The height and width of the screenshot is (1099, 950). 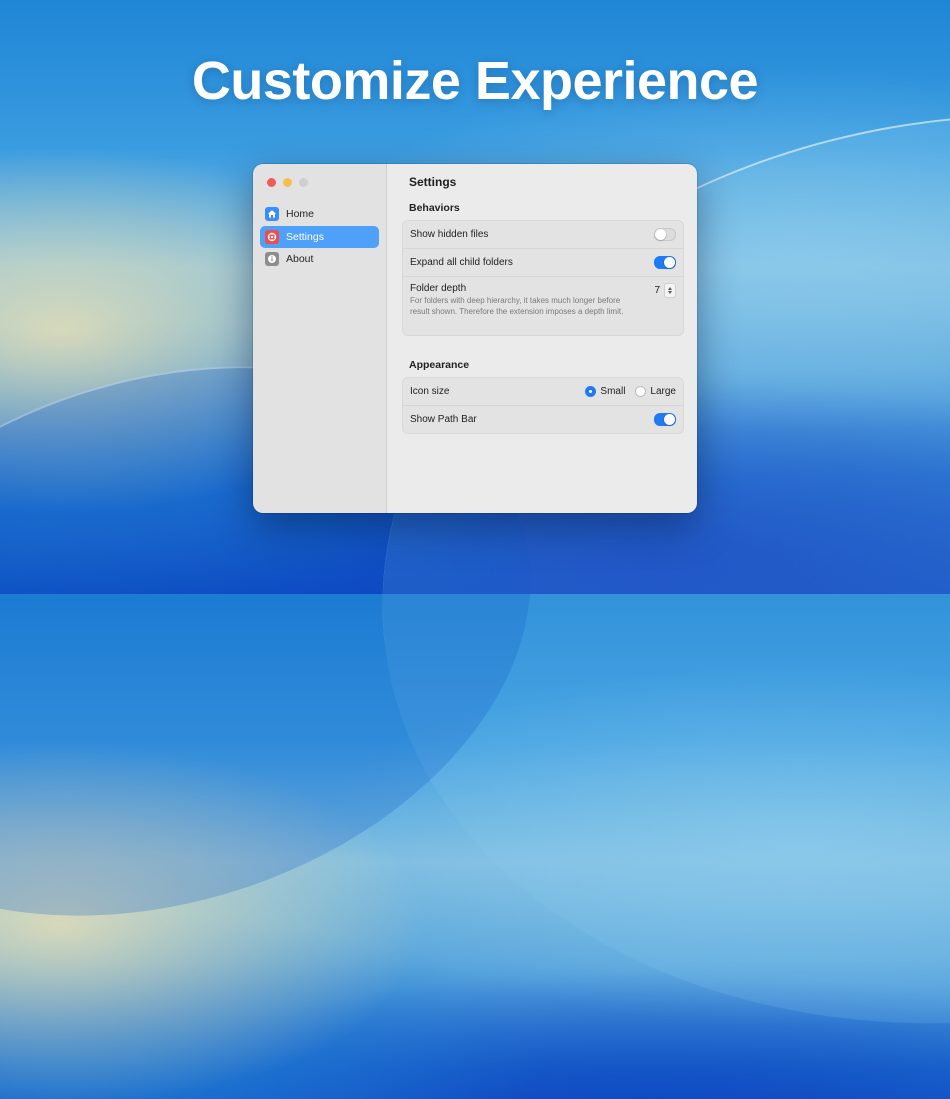 I want to click on setting-label: Show Path Bar, so click(x=443, y=419).